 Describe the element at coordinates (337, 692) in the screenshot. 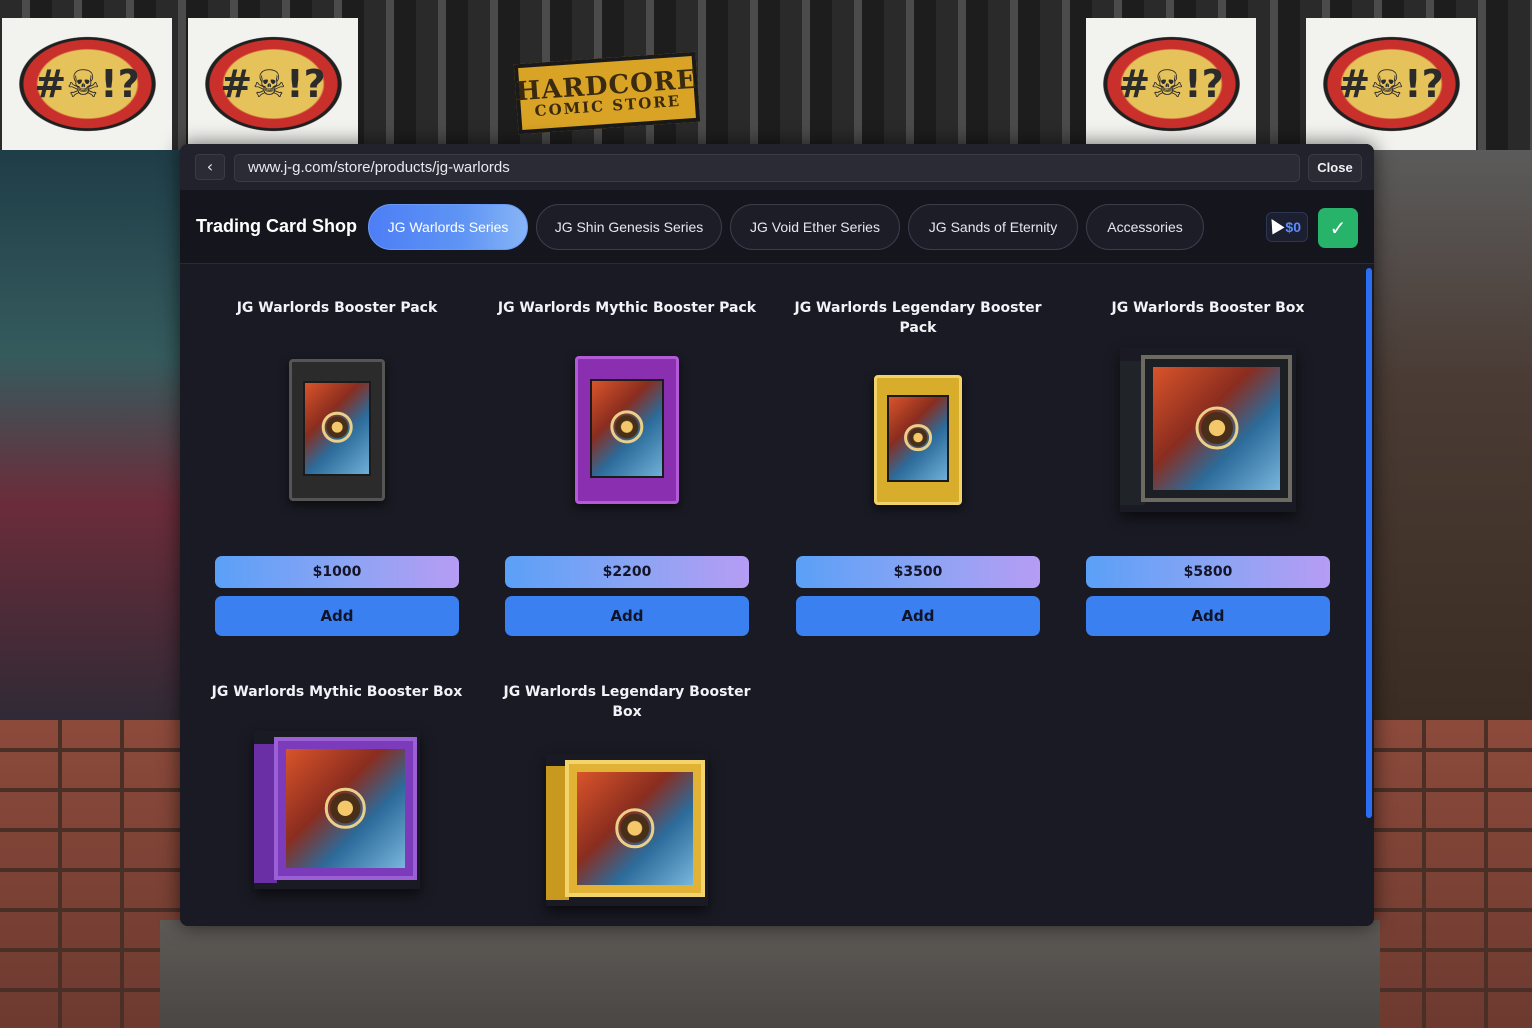

I see `product-title: JG Warlords Mythic Booster Box` at that location.